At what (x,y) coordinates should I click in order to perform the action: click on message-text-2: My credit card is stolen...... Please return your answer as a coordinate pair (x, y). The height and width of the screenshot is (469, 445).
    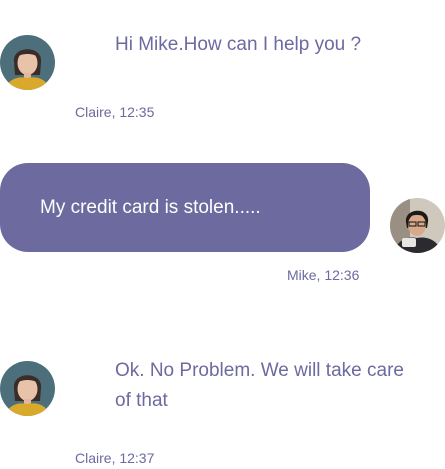
    Looking at the image, I should click on (150, 207).